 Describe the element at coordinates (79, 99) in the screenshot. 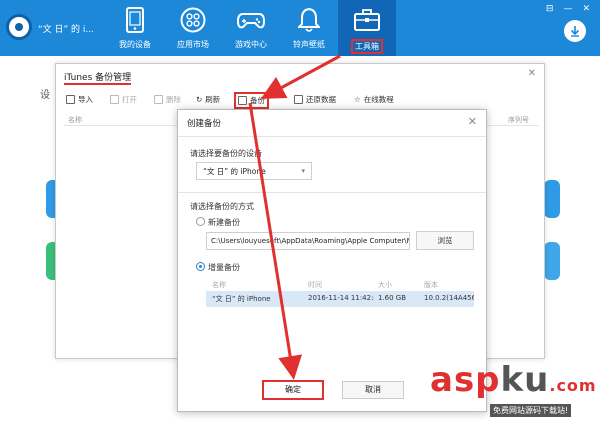

I see `import-button: 导入` at that location.